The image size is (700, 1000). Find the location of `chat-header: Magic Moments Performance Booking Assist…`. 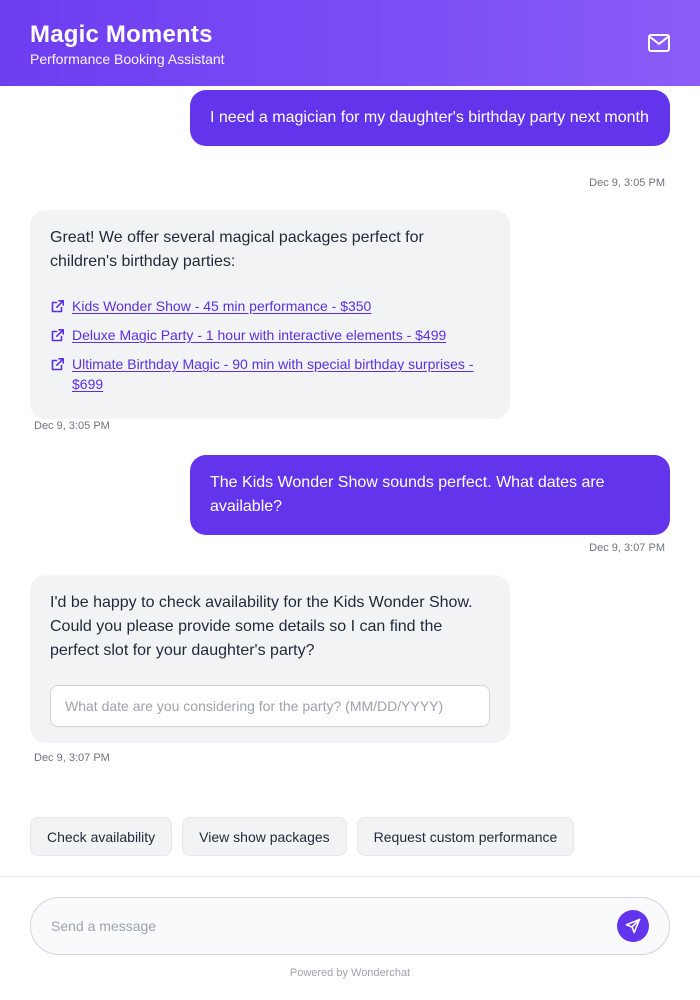

chat-header: Magic Moments Performance Booking Assist… is located at coordinates (350, 43).